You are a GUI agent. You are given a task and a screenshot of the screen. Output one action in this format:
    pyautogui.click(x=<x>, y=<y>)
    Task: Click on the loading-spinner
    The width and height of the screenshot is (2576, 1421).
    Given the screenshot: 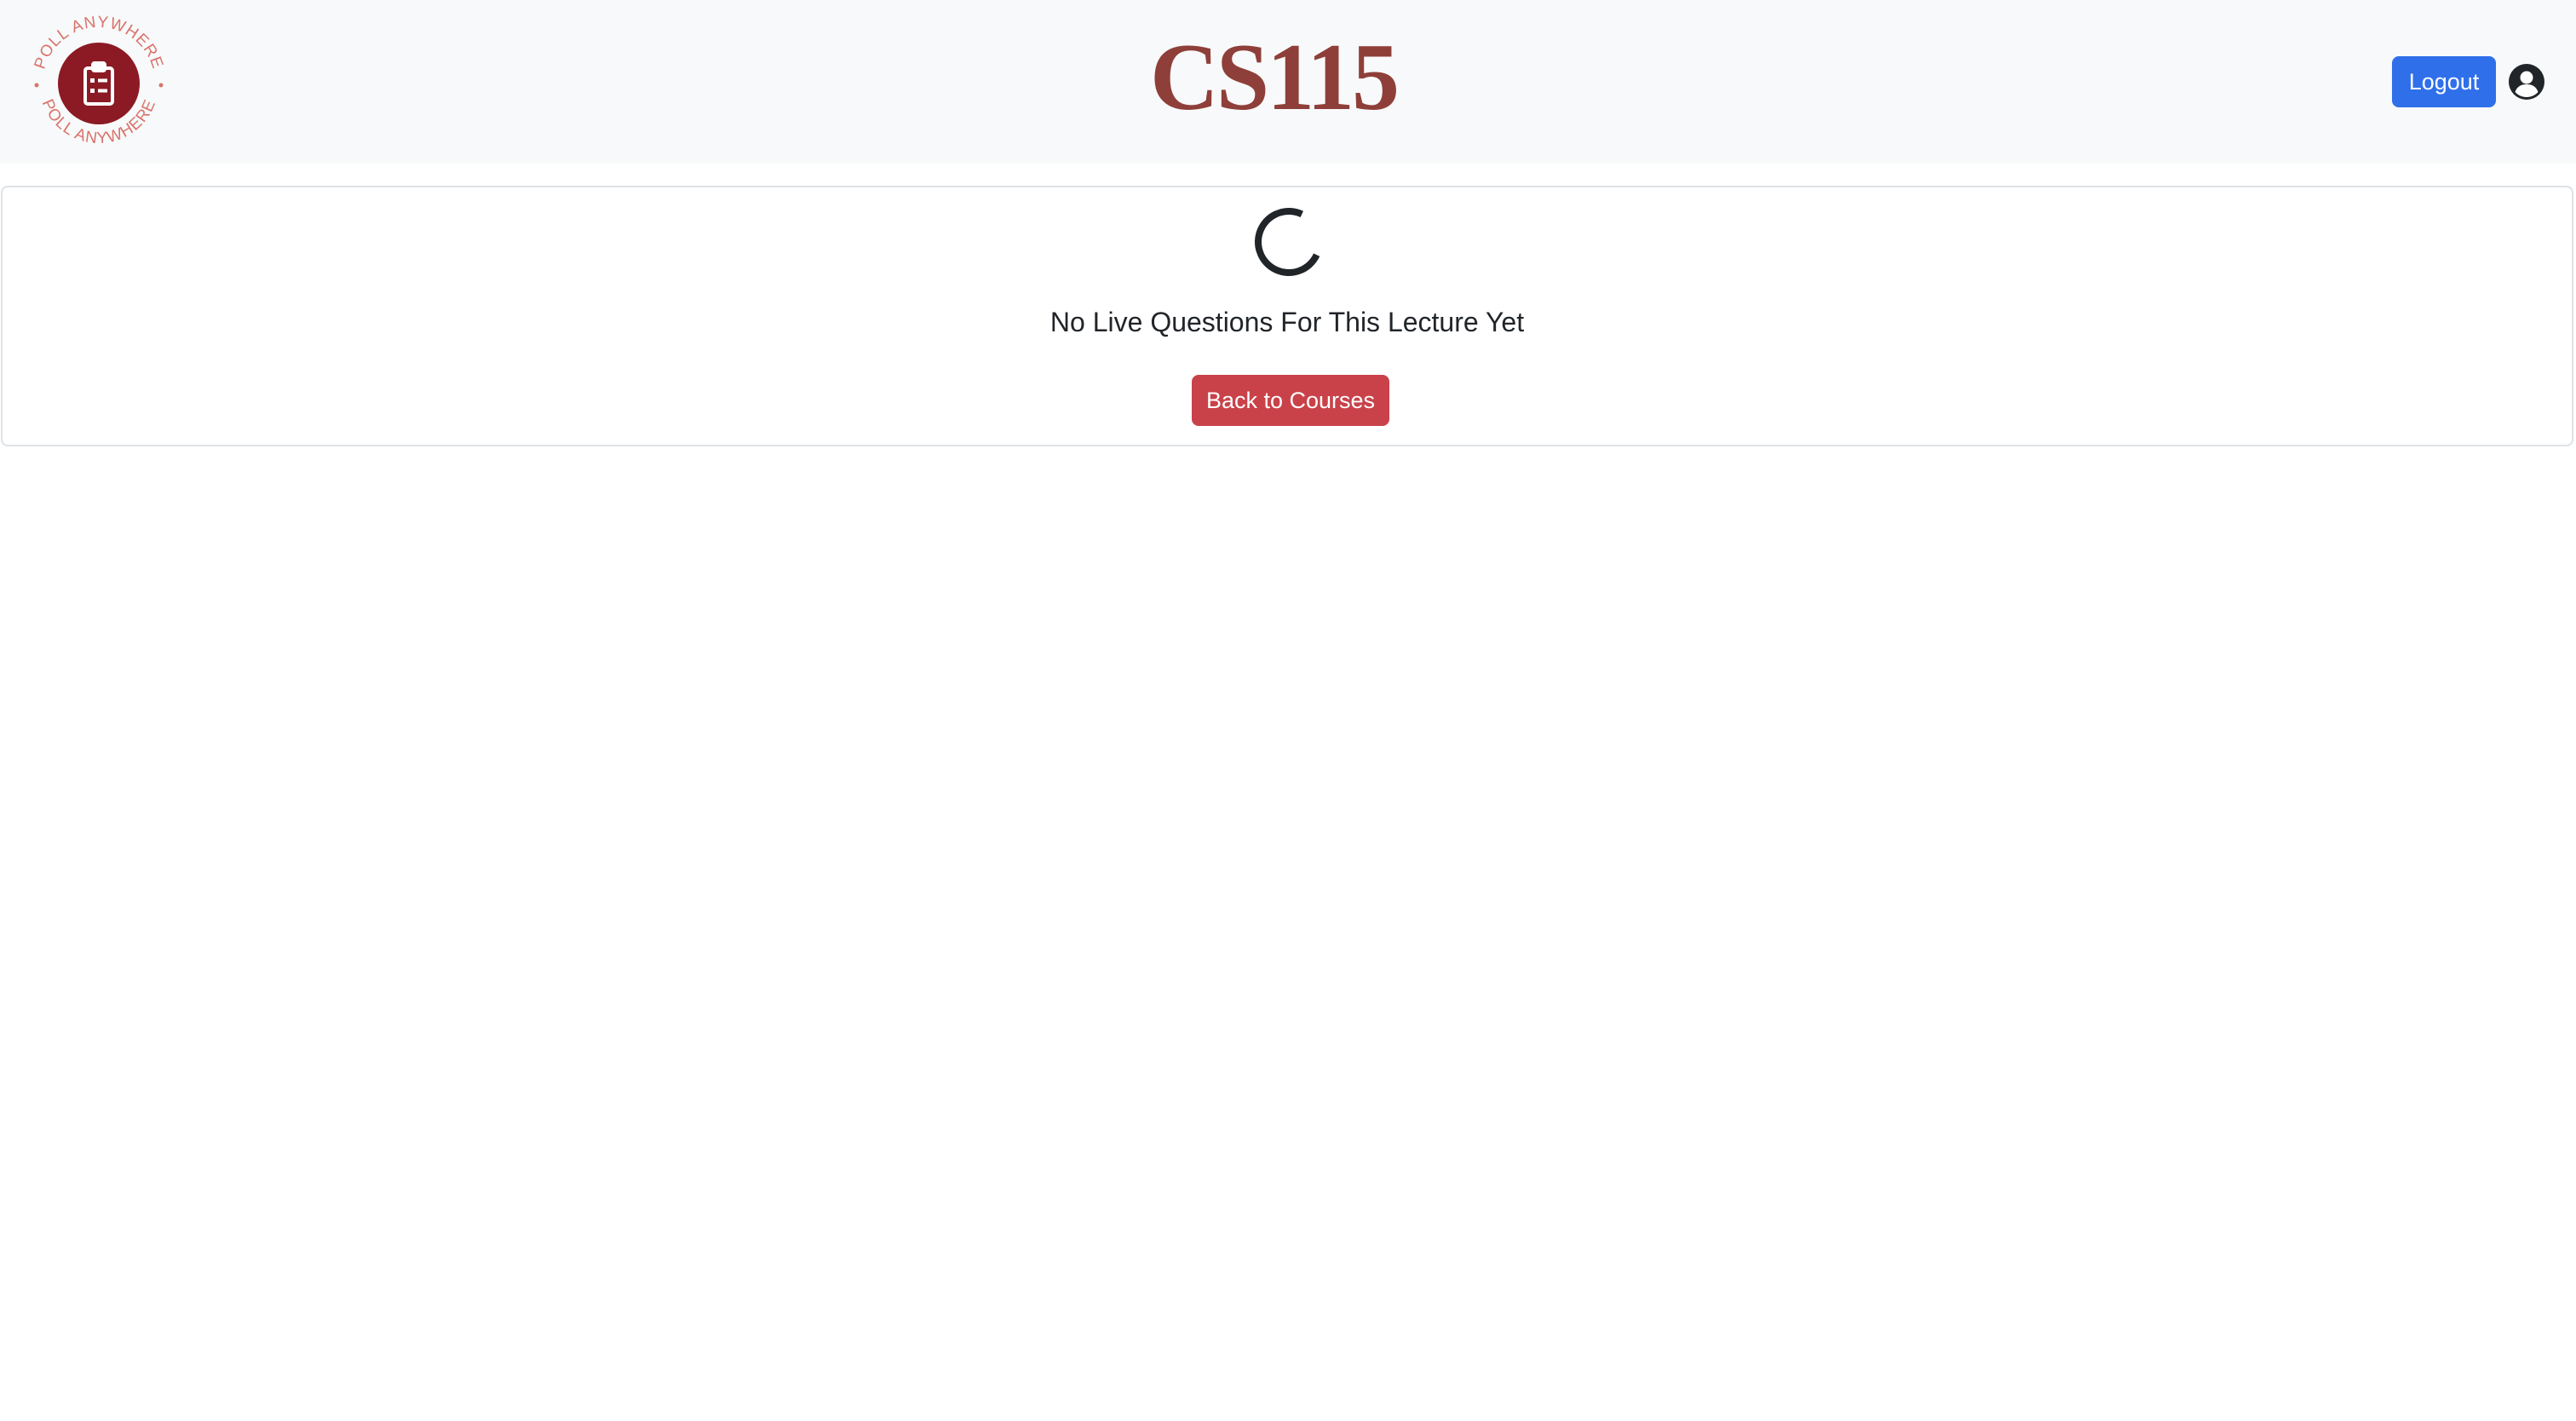 What is the action you would take?
    pyautogui.click(x=1289, y=242)
    